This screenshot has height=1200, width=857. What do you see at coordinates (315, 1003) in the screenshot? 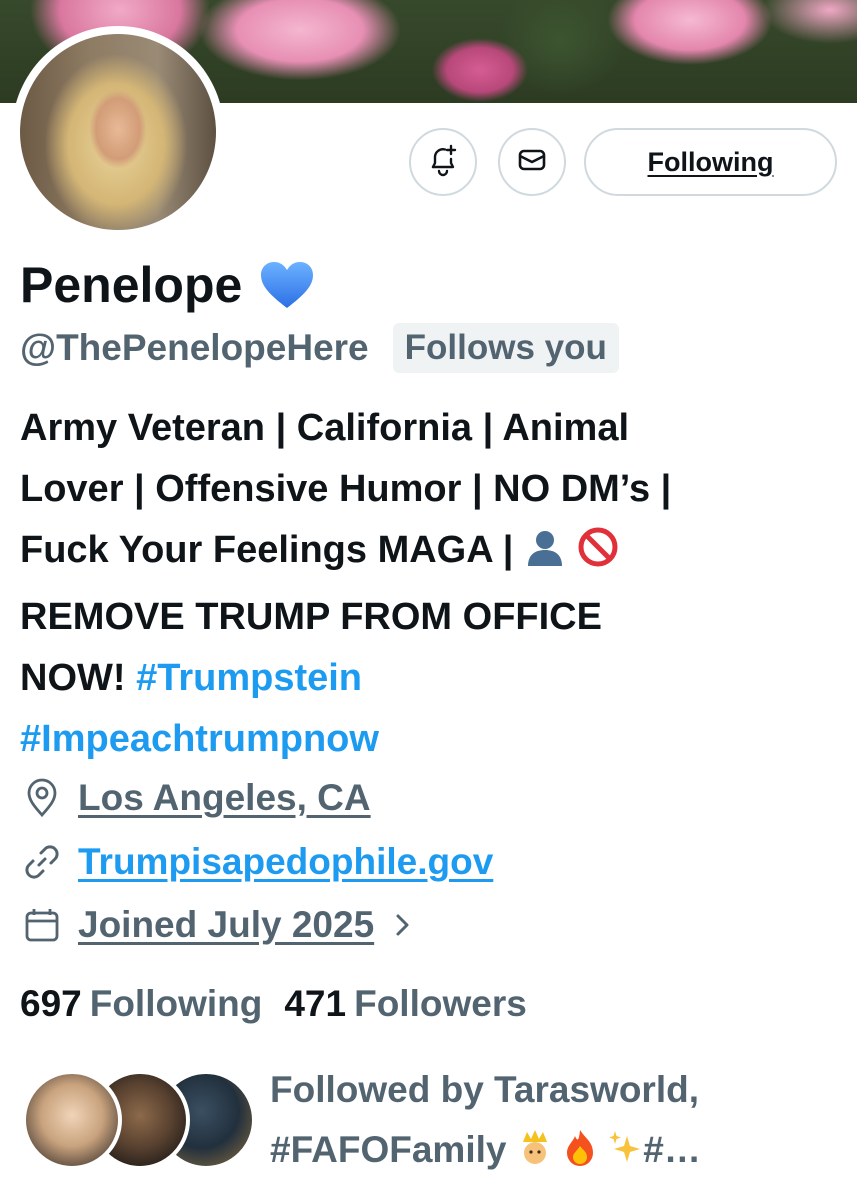
I see `followers-count: 471` at bounding box center [315, 1003].